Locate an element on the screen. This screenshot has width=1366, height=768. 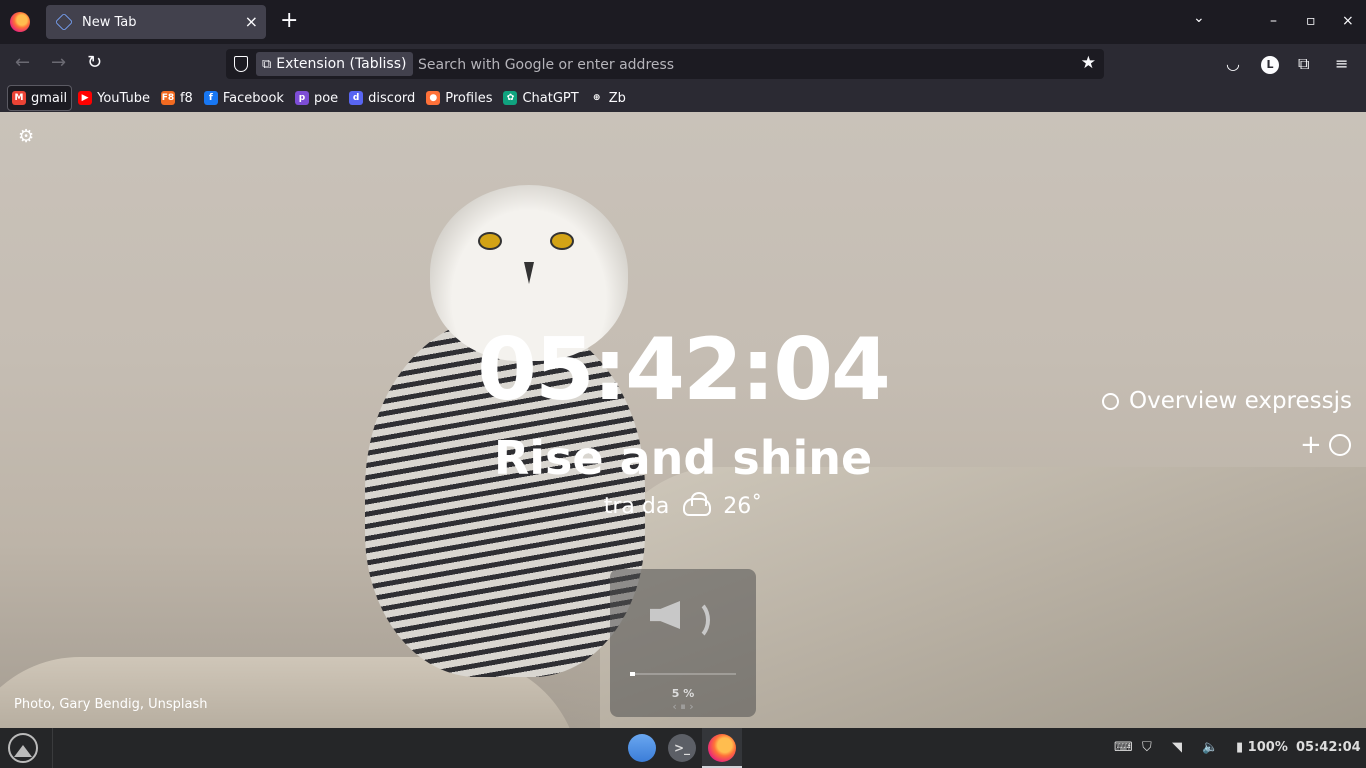
bookmark-poe: p poe is located at coordinates (316, 98).